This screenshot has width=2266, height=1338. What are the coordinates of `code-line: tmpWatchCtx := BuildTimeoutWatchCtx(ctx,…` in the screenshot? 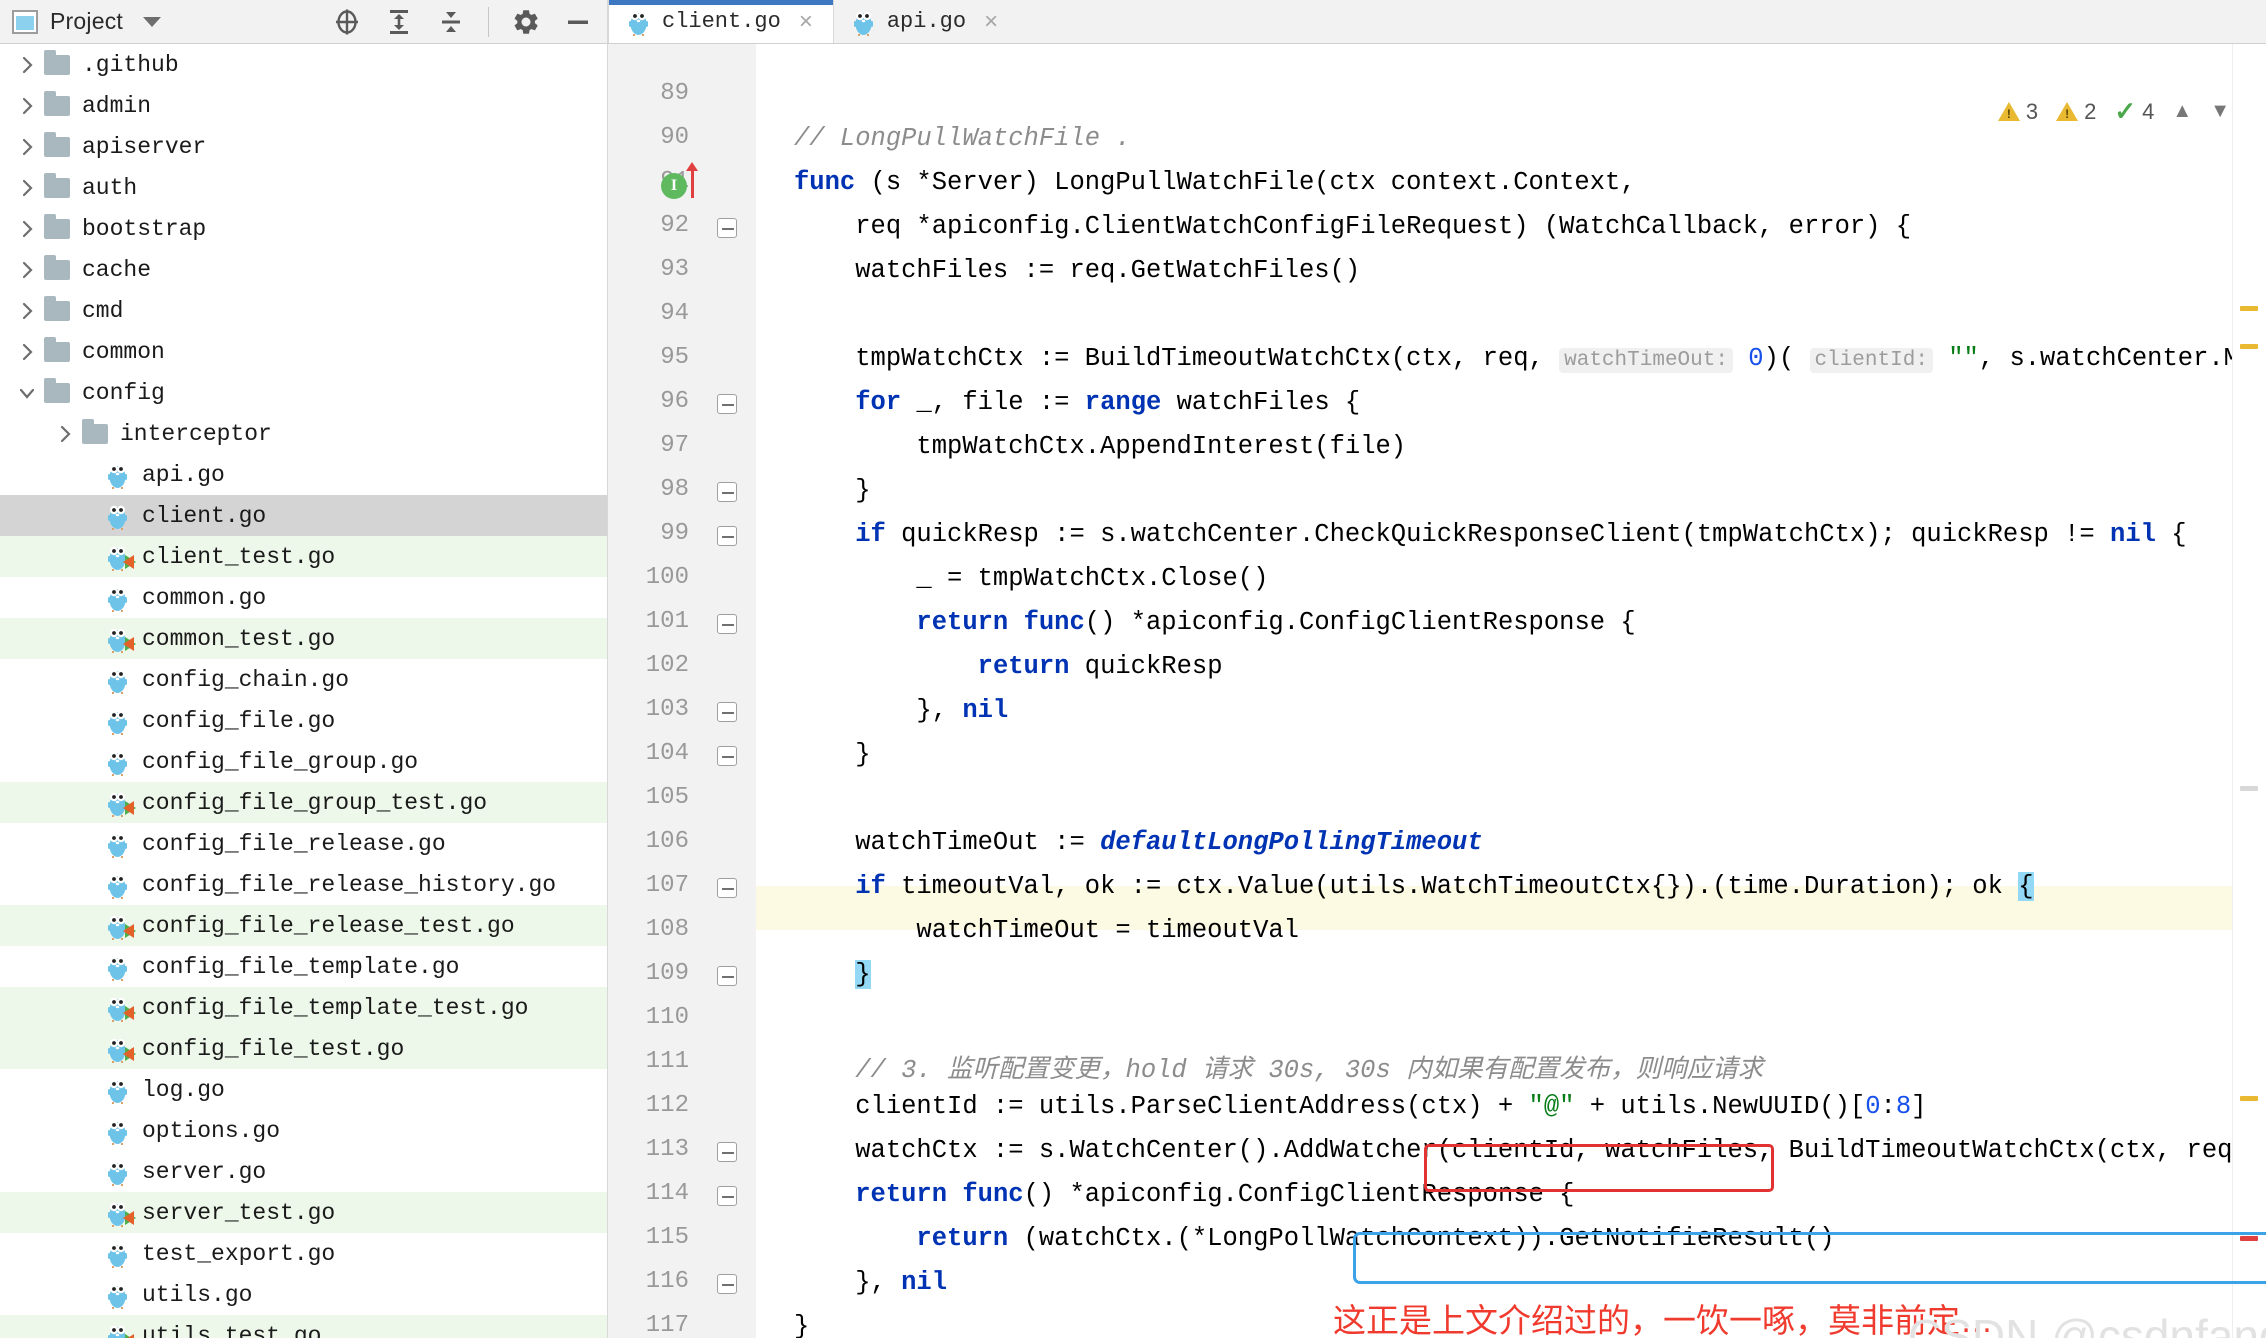 It's located at (1516, 358).